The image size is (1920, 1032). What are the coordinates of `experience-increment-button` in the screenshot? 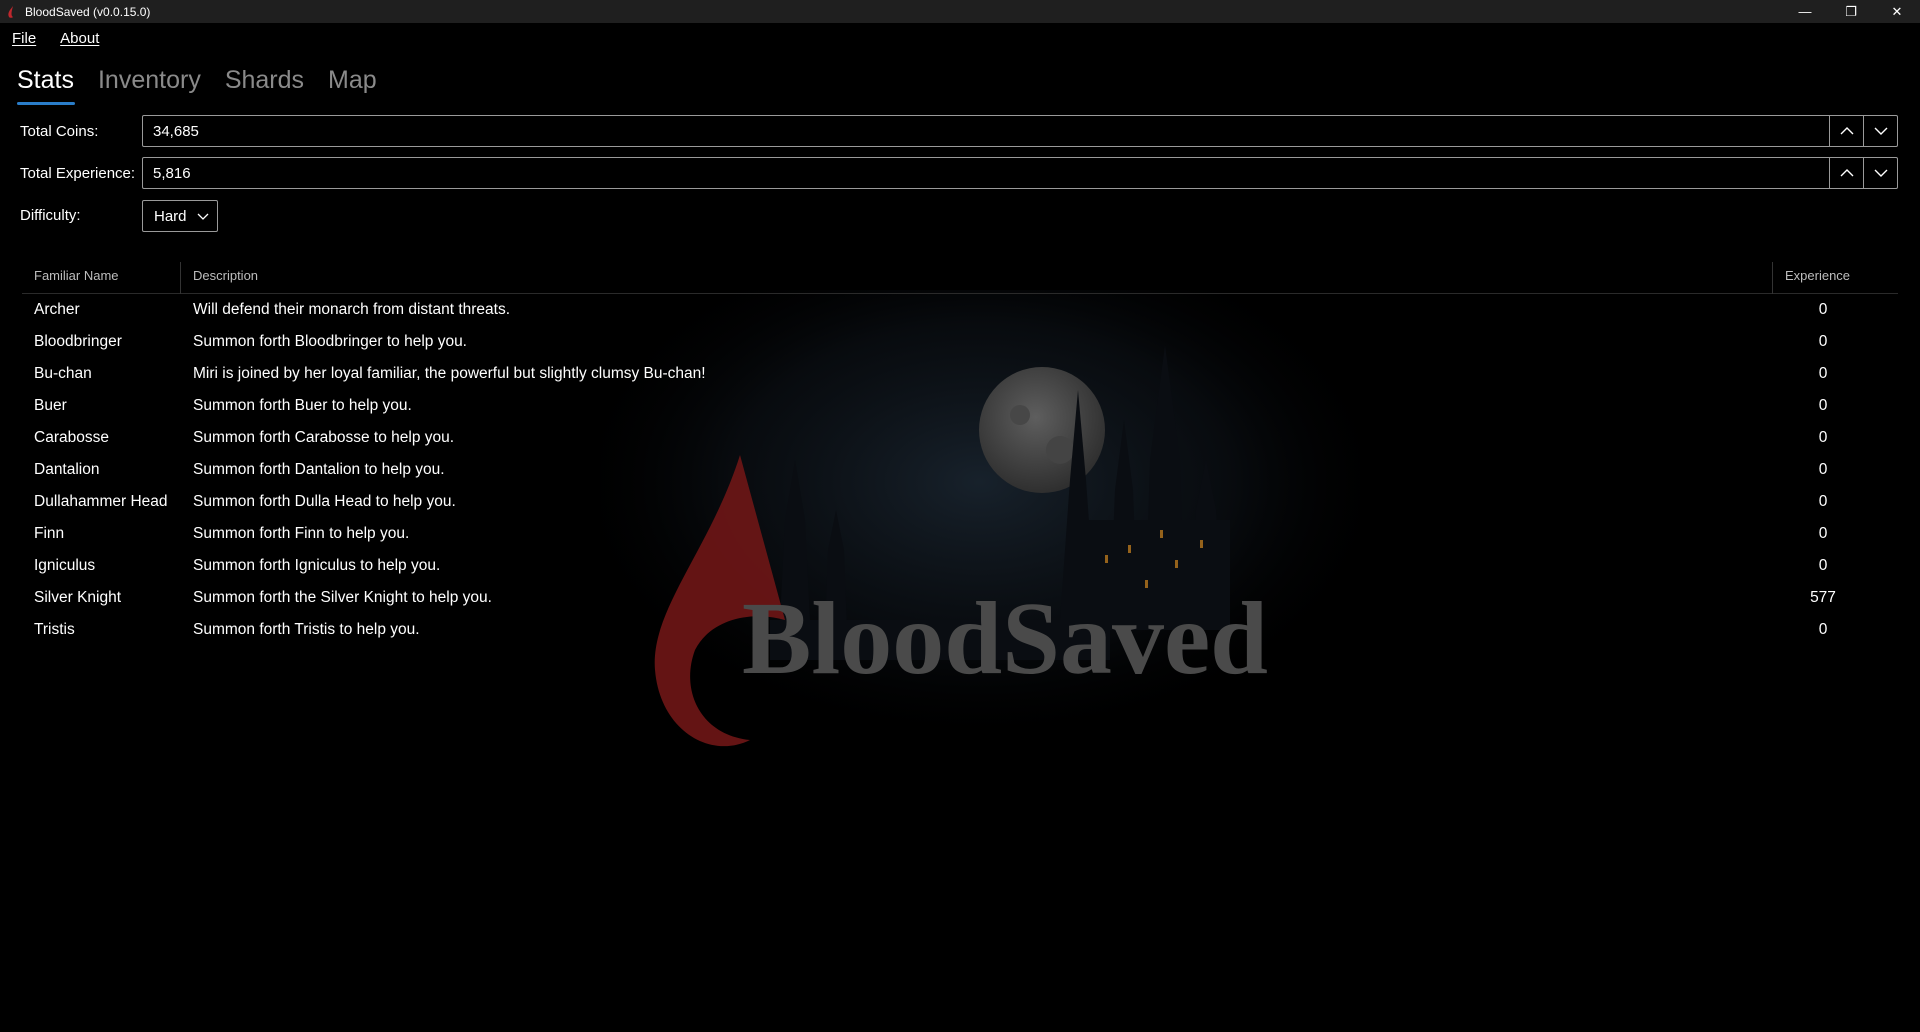 It's located at (1846, 173).